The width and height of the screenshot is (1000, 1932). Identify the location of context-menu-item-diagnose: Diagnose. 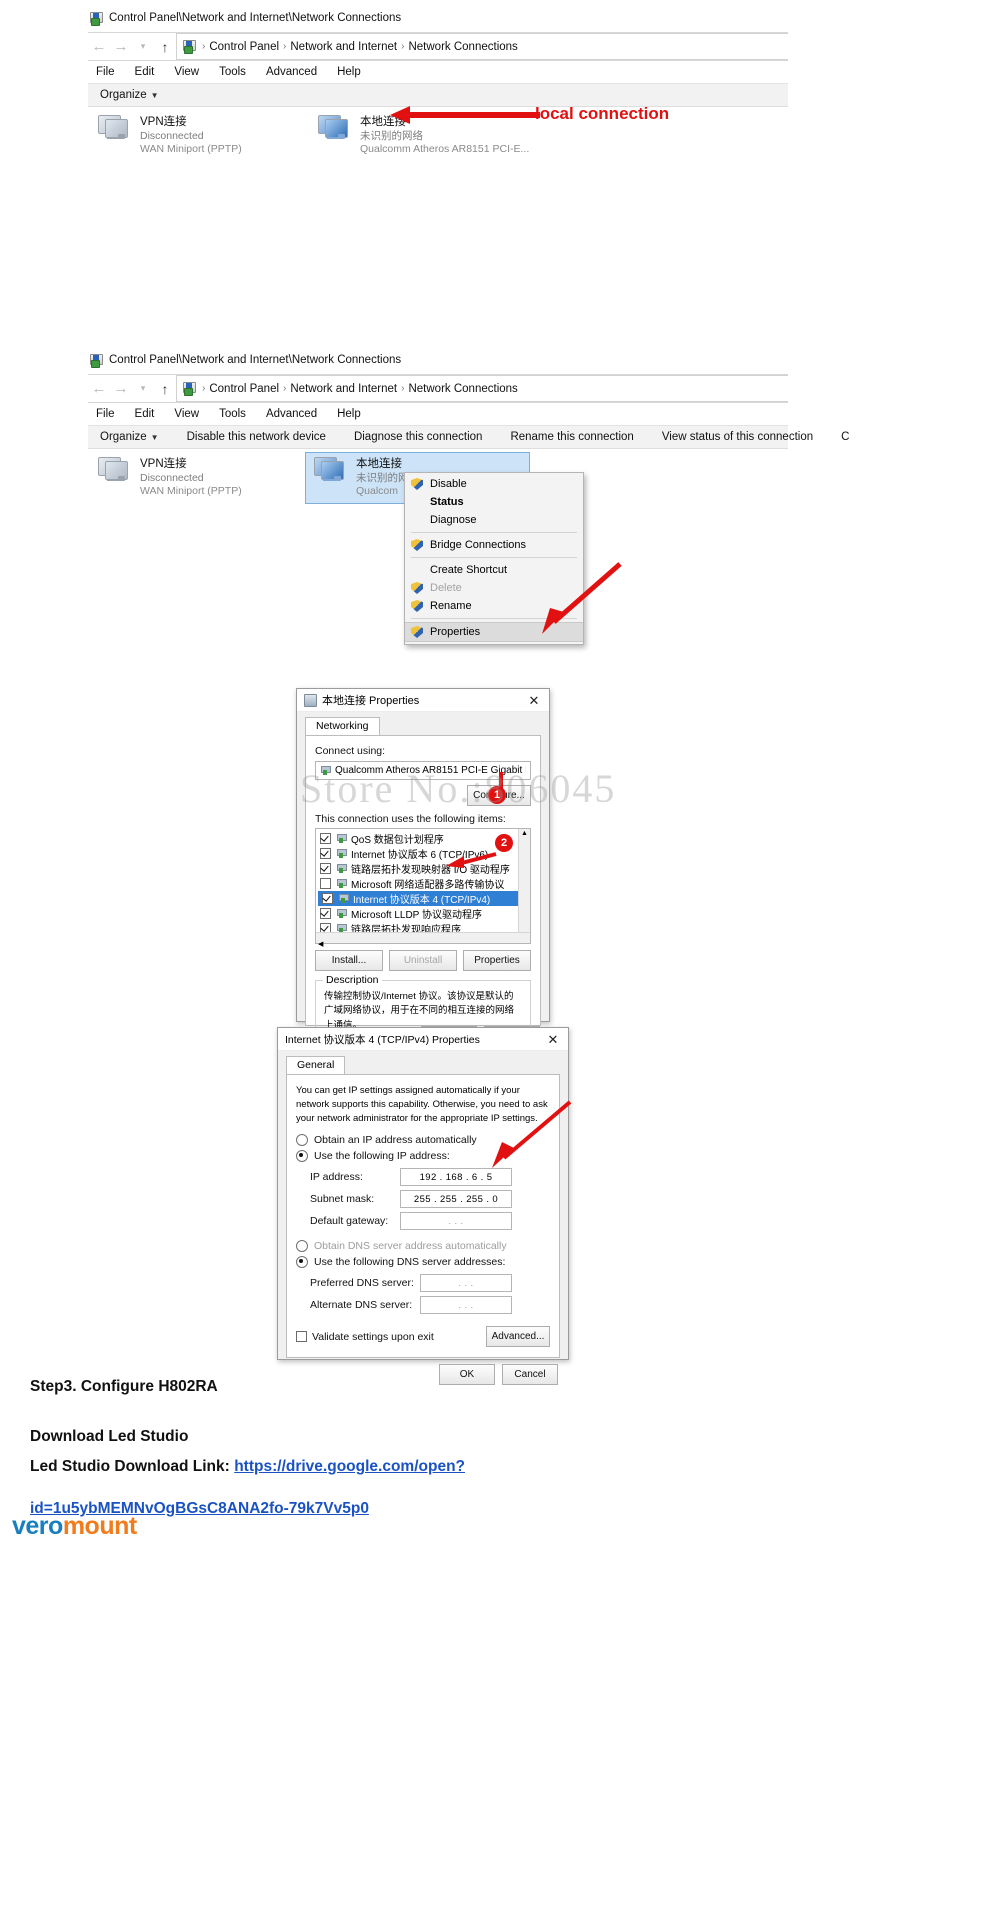
(494, 520).